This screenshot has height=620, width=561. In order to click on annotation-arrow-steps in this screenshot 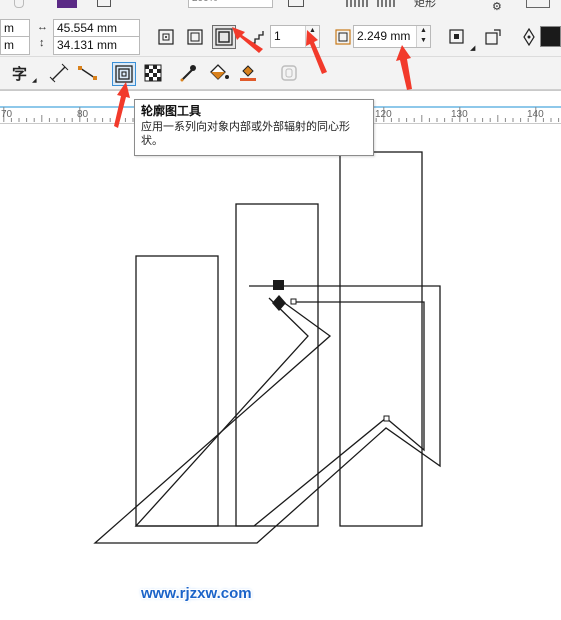, I will do `click(316, 52)`.